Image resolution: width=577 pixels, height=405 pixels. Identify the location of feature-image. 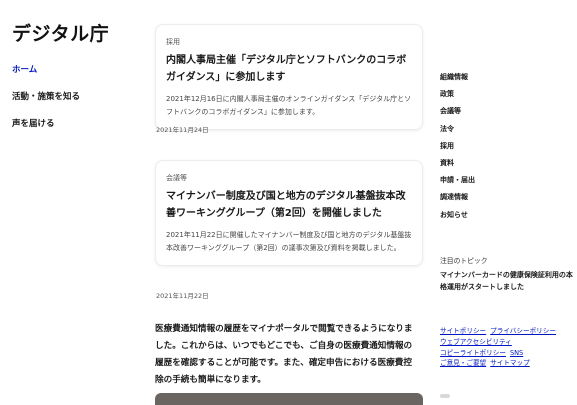
(289, 399).